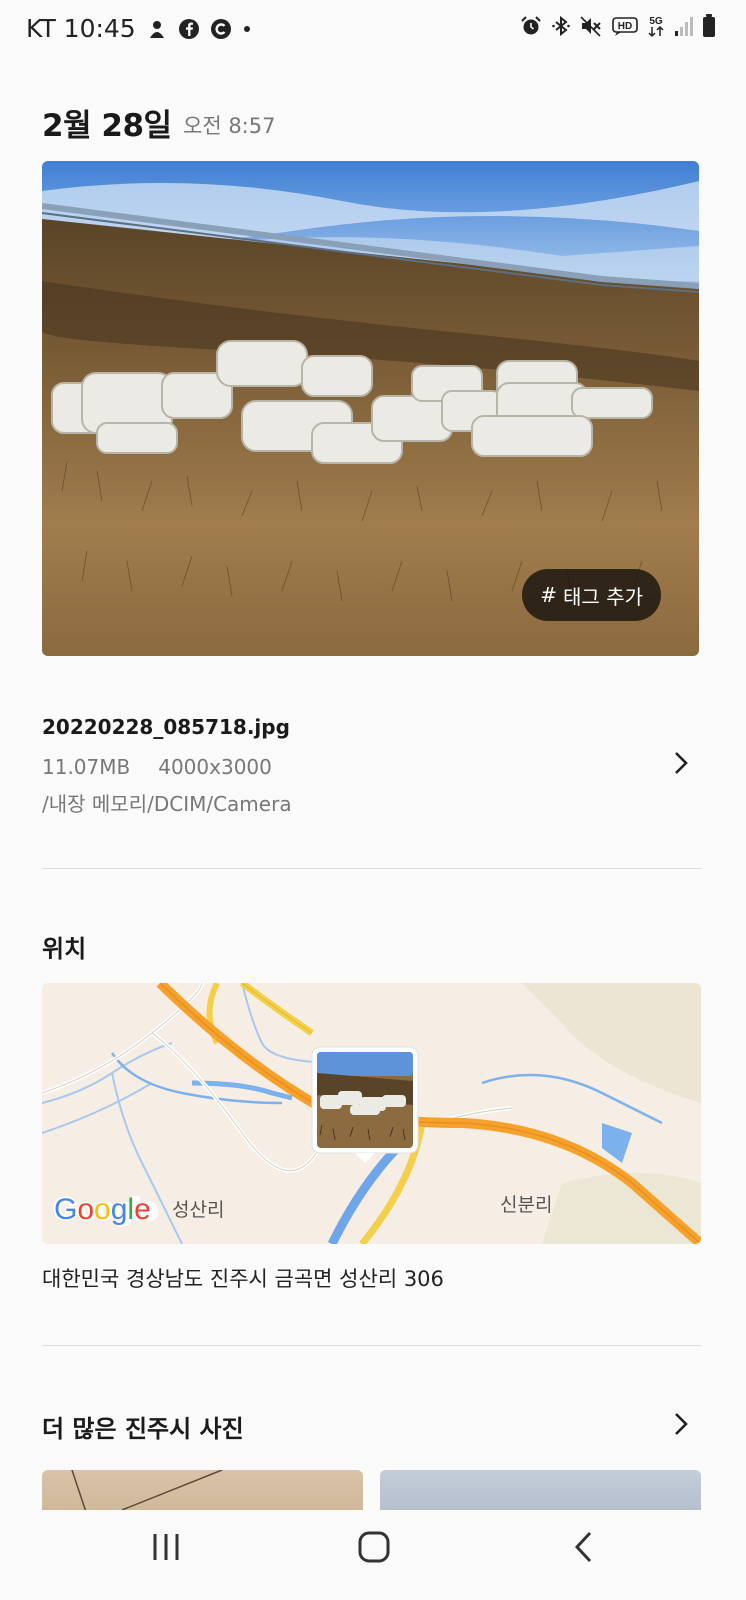  I want to click on more-photos-title: 더 많은 진주시 사진, so click(143, 1429).